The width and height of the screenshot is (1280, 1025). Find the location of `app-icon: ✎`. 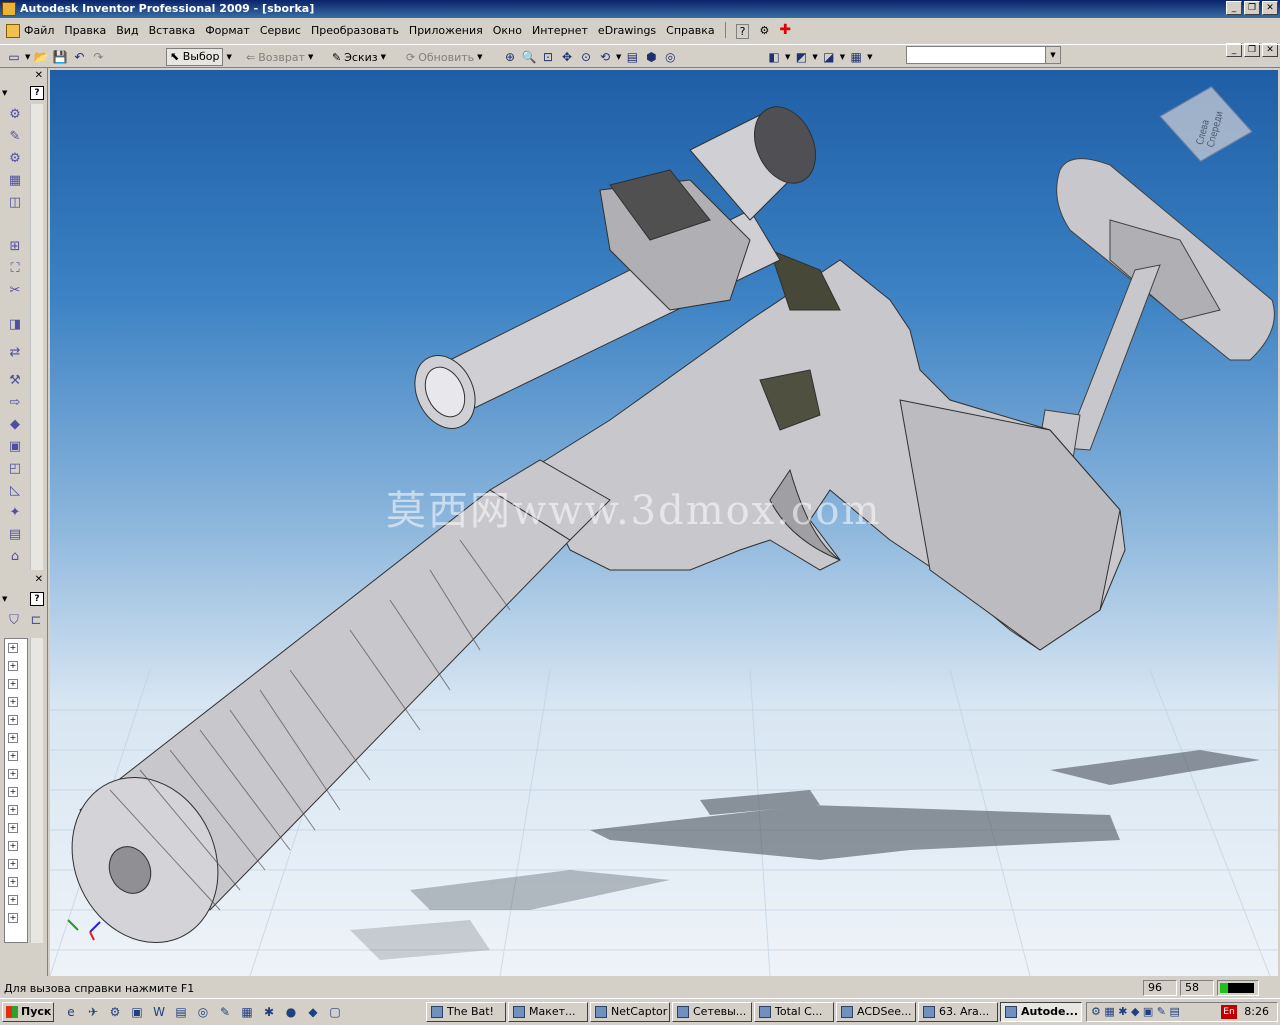

app-icon: ✎ is located at coordinates (225, 1012).